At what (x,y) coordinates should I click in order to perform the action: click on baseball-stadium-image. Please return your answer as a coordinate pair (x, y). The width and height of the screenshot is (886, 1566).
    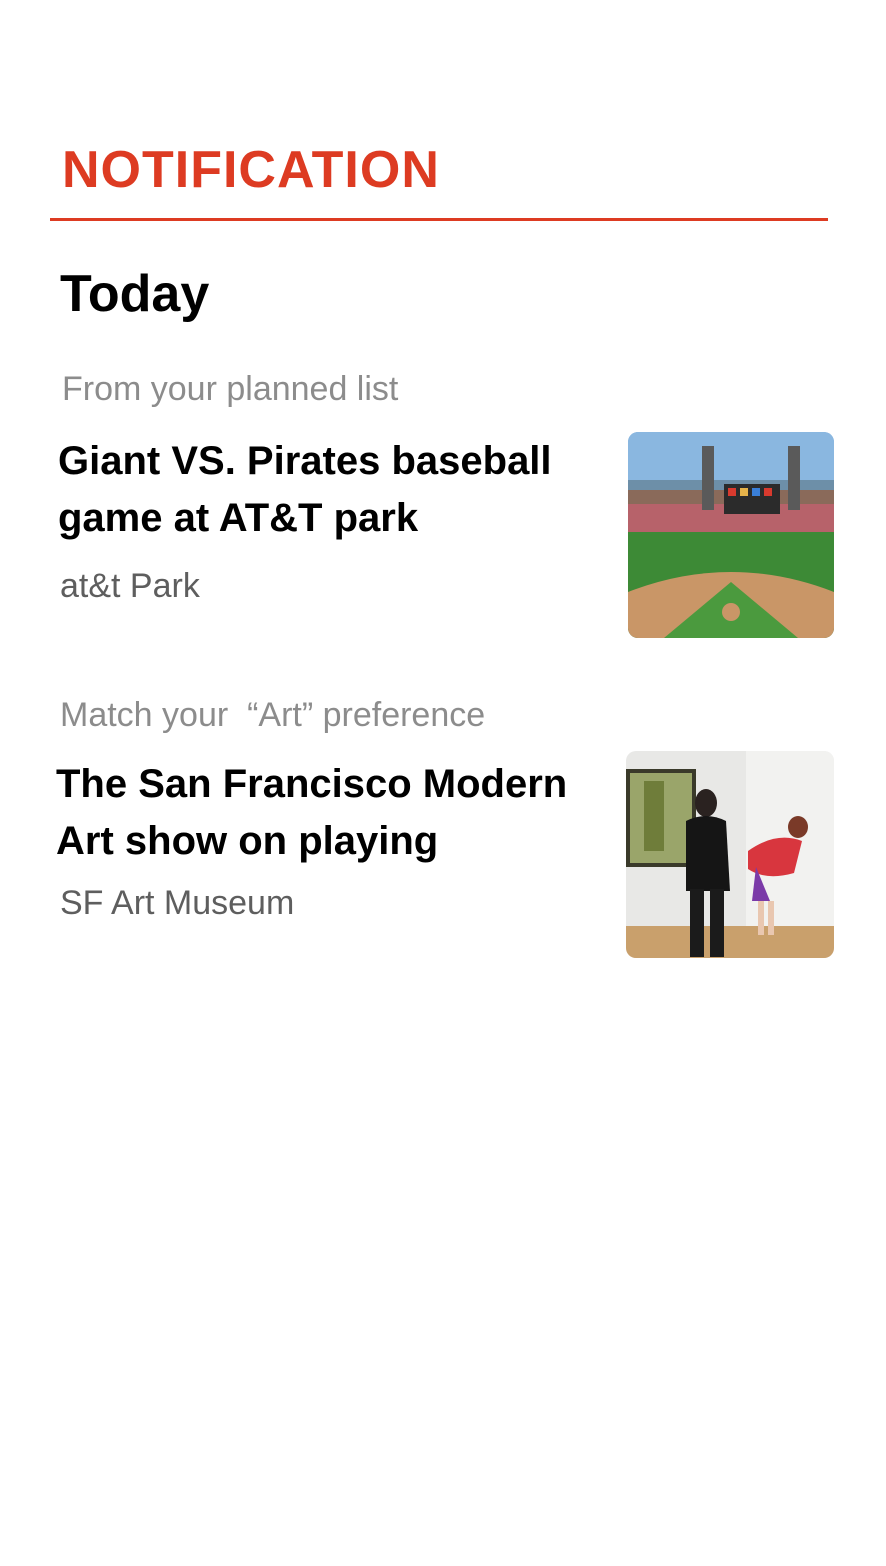
    Looking at the image, I should click on (731, 535).